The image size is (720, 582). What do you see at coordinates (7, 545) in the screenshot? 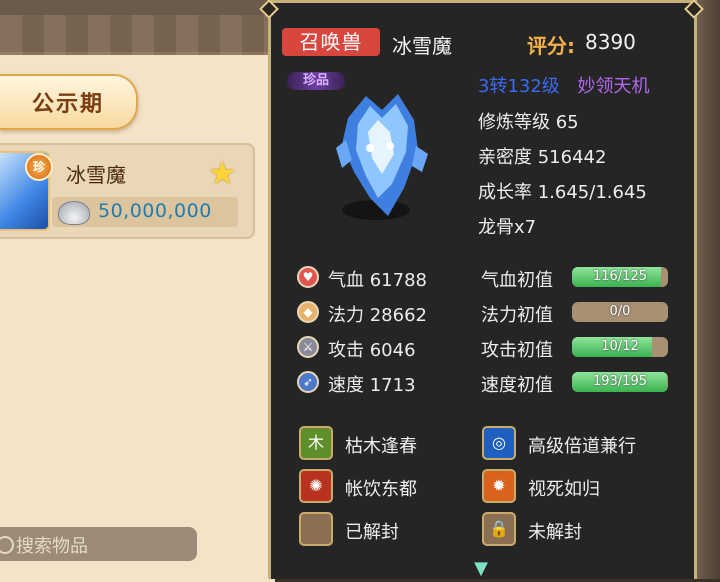
I see `search-icon` at bounding box center [7, 545].